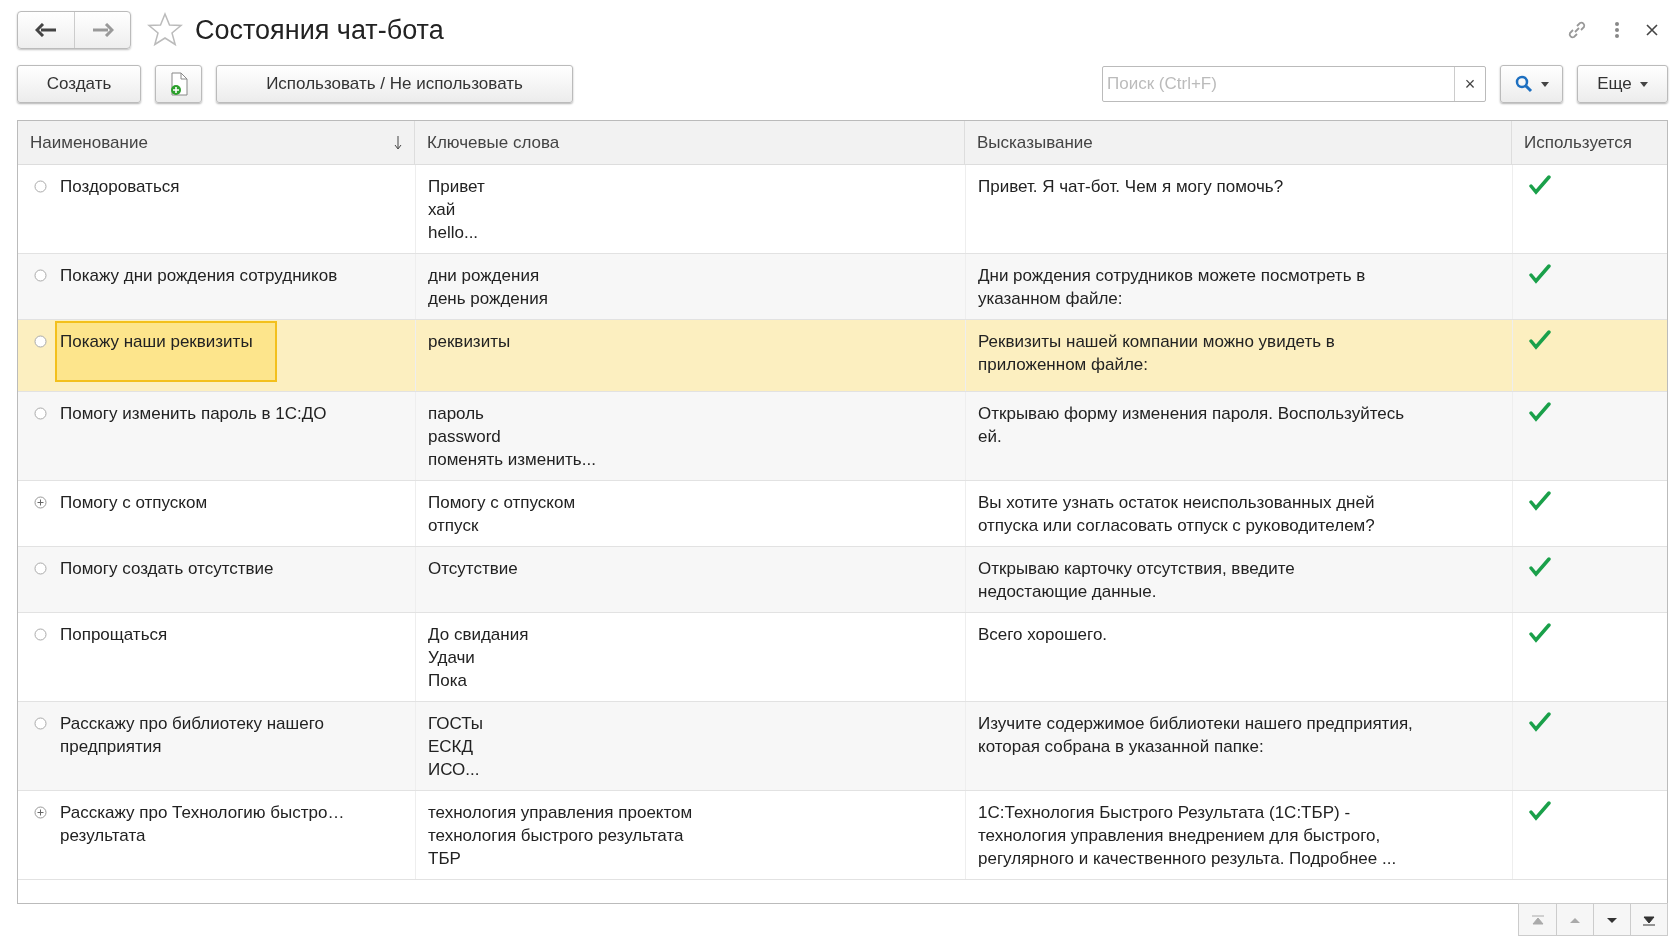 This screenshot has height=946, width=1680. I want to click on back-arrow-icon, so click(46, 30).